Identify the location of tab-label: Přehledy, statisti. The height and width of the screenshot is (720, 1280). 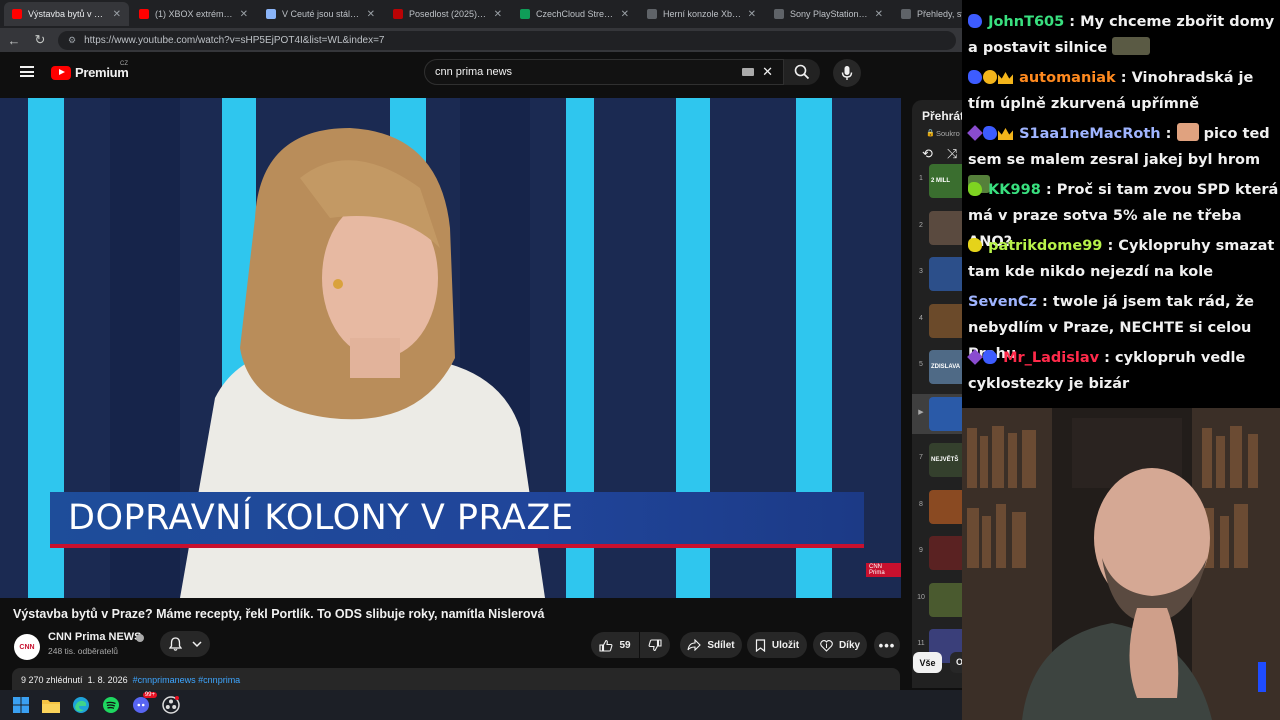
(939, 14).